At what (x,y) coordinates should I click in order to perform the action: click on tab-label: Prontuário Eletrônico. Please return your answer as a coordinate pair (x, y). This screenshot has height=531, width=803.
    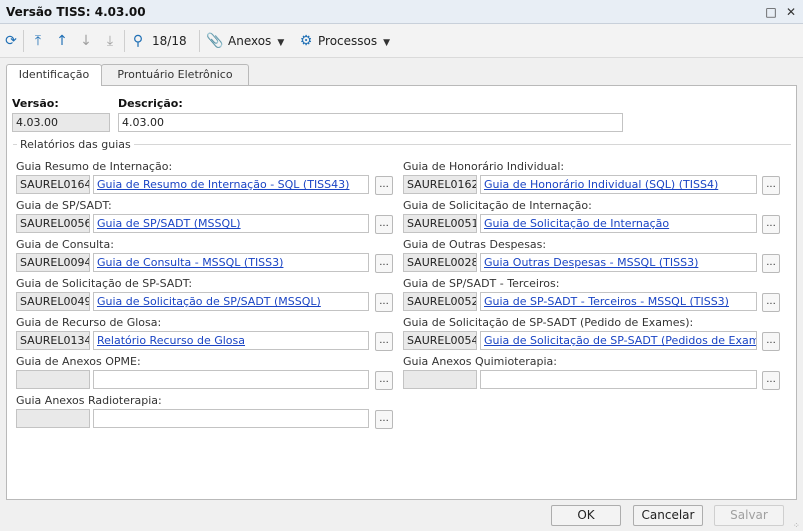
    Looking at the image, I should click on (175, 74).